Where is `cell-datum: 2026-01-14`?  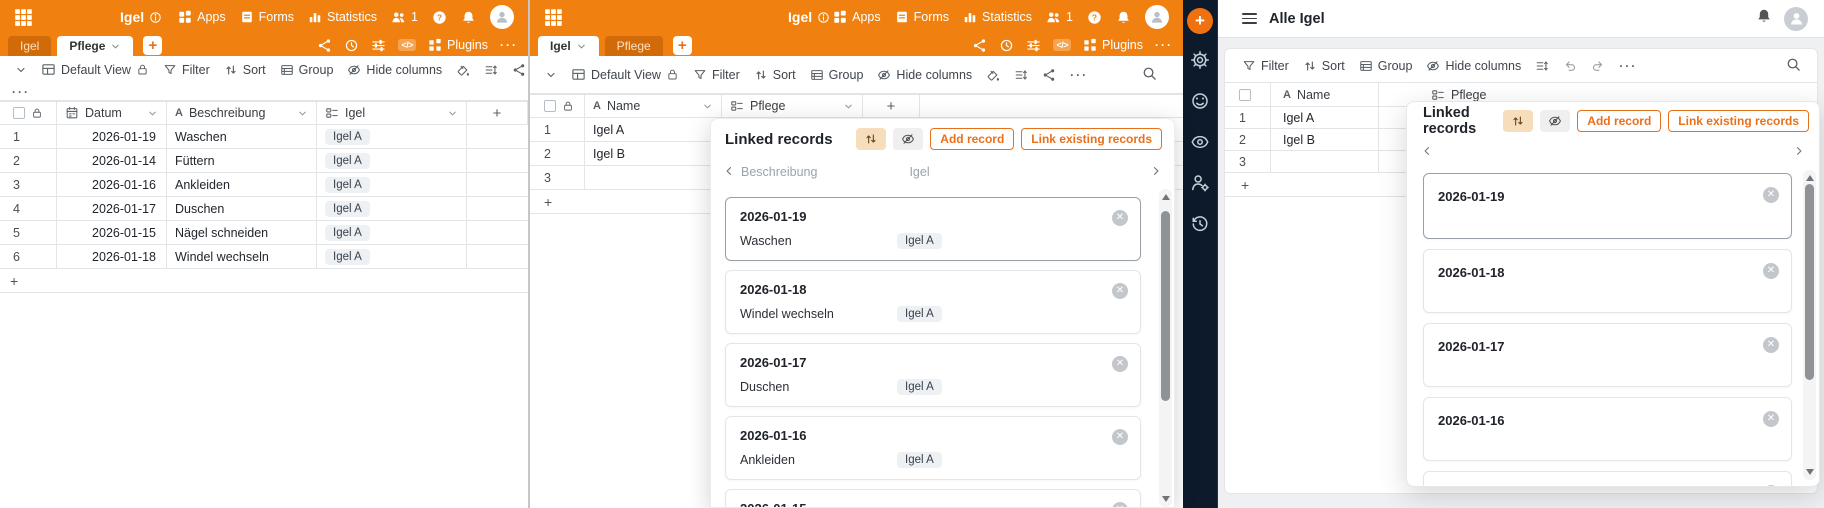
cell-datum: 2026-01-14 is located at coordinates (112, 160).